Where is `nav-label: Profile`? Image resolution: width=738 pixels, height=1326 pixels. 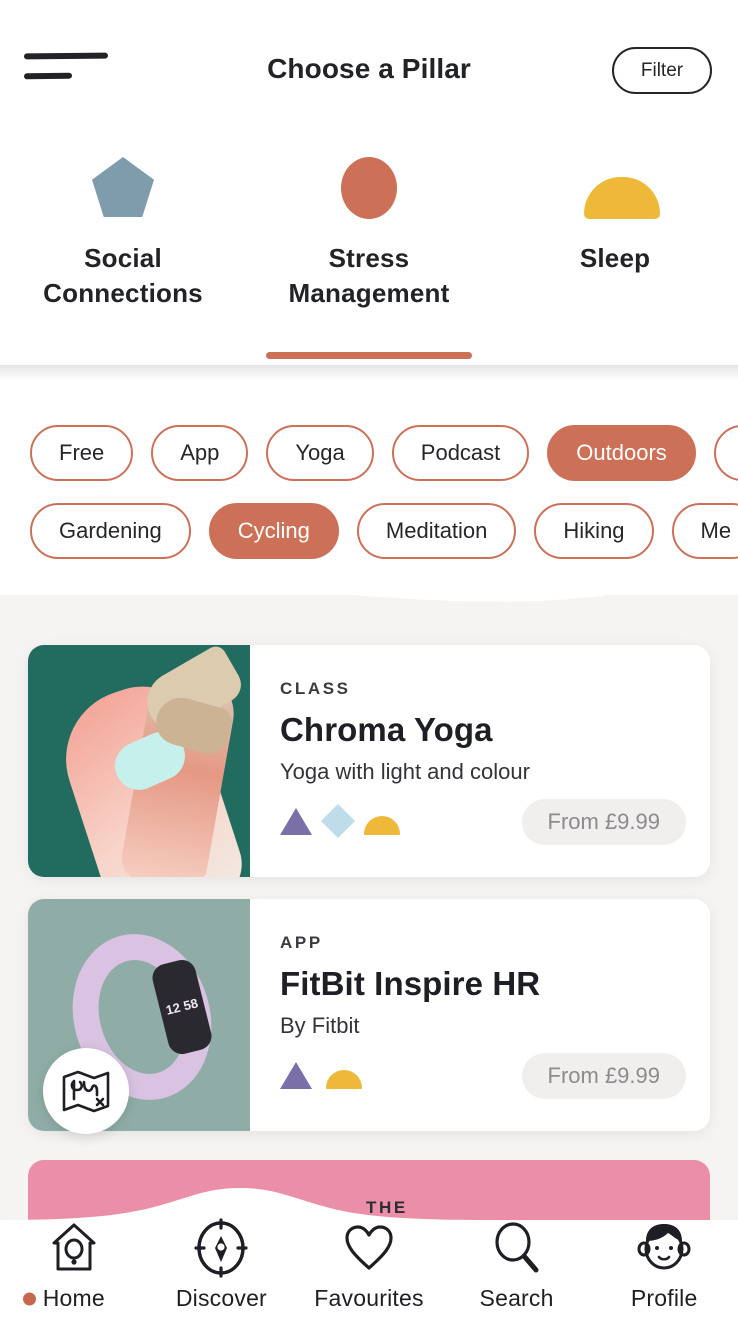
nav-label: Profile is located at coordinates (664, 1298).